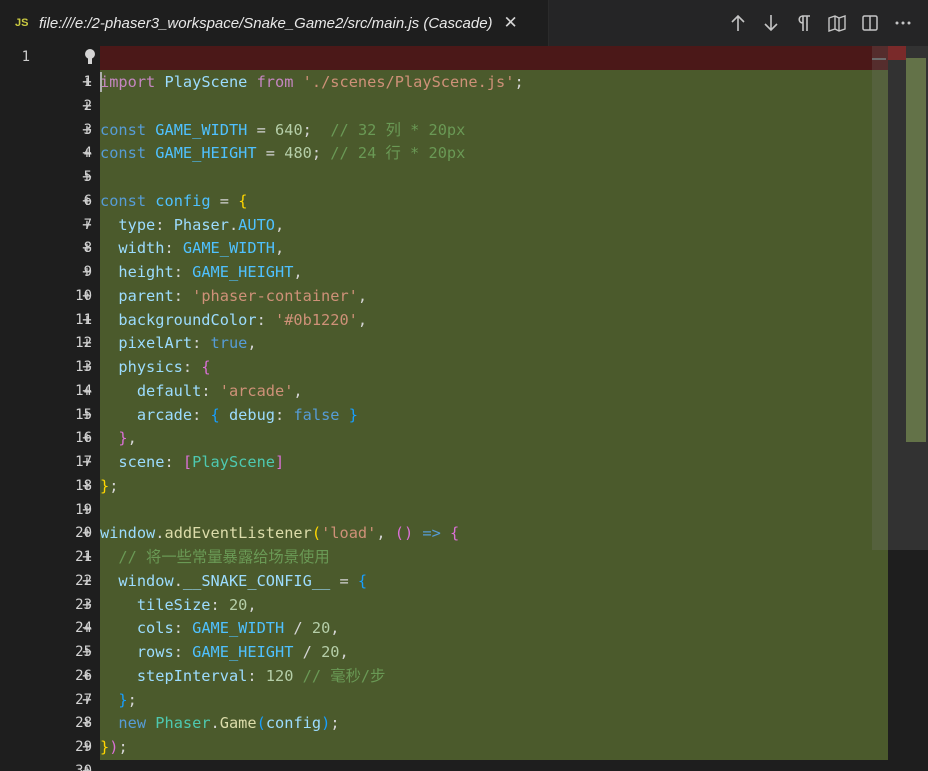 This screenshot has width=928, height=771. I want to click on code-line: parent: 'phaser-container',, so click(233, 296).